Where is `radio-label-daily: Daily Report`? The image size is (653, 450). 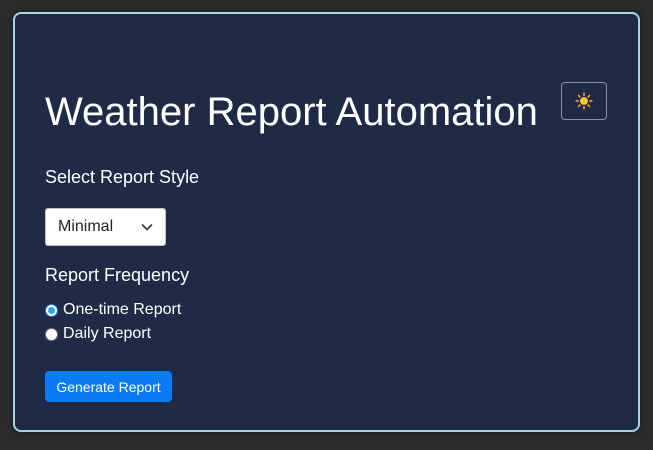 radio-label-daily: Daily Report is located at coordinates (107, 333).